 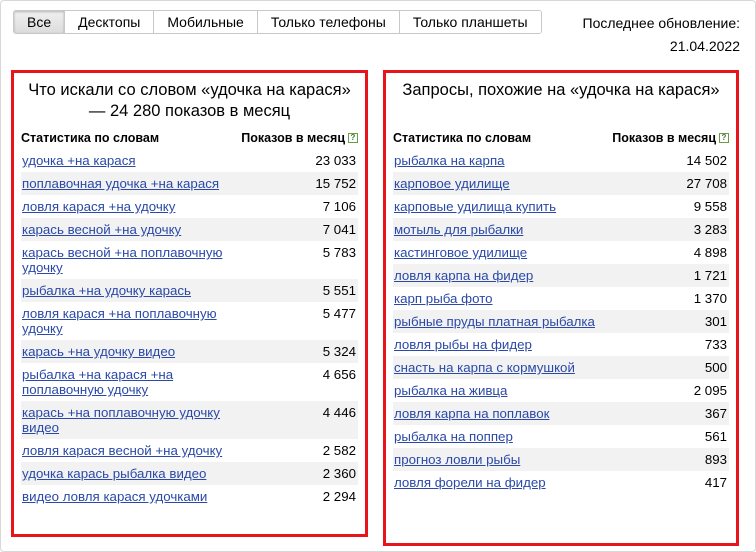 What do you see at coordinates (561, 90) in the screenshot?
I see `panel-title: Запросы, похожие на «удочка на карася»` at bounding box center [561, 90].